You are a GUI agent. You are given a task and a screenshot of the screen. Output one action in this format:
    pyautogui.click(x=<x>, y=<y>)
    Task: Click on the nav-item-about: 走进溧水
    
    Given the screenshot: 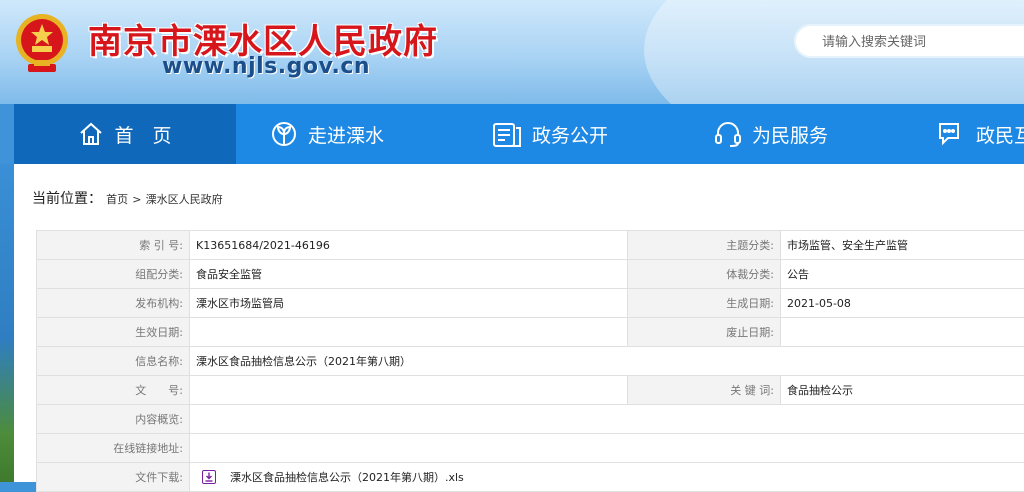 What is the action you would take?
    pyautogui.click(x=360, y=134)
    